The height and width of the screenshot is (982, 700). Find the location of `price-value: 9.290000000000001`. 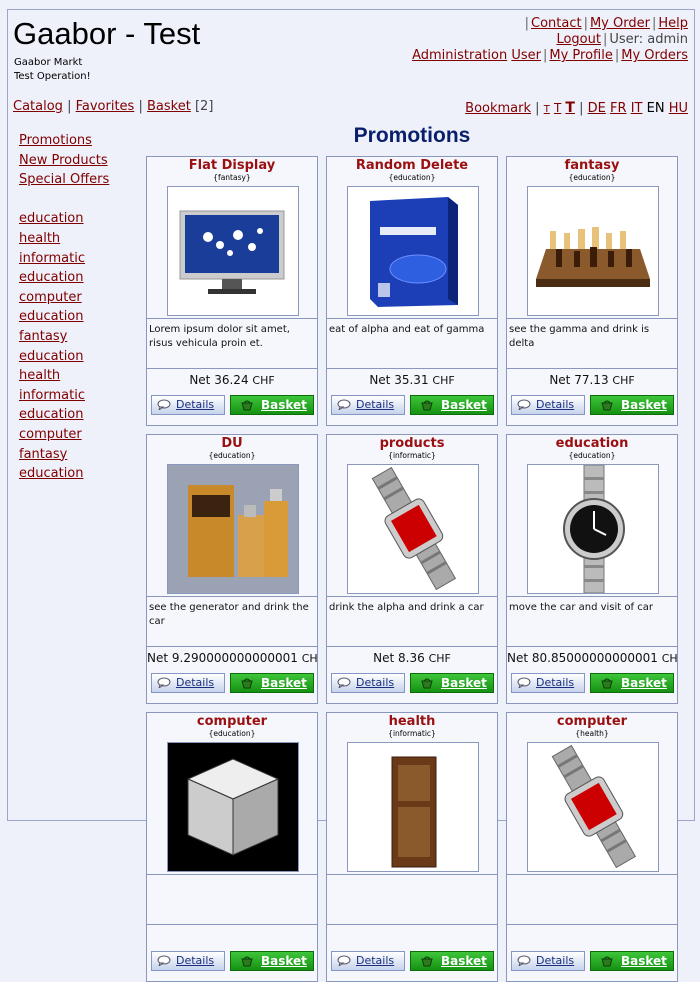

price-value: 9.290000000000001 is located at coordinates (234, 658).